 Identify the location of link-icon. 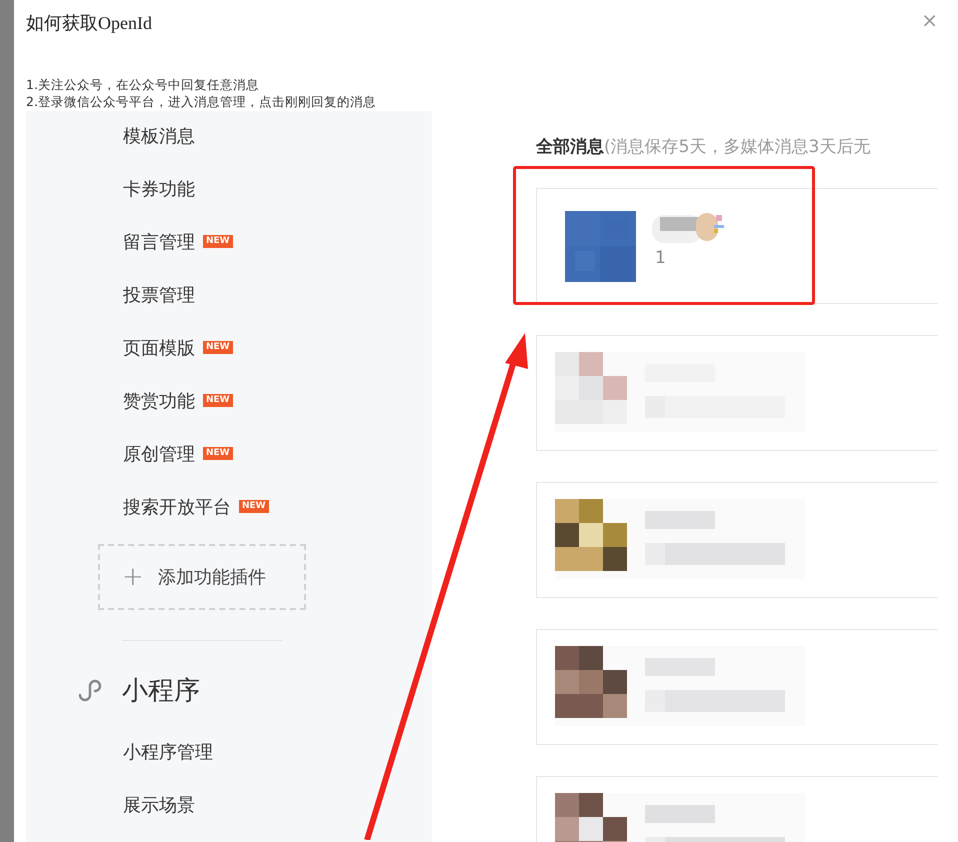
(89, 690).